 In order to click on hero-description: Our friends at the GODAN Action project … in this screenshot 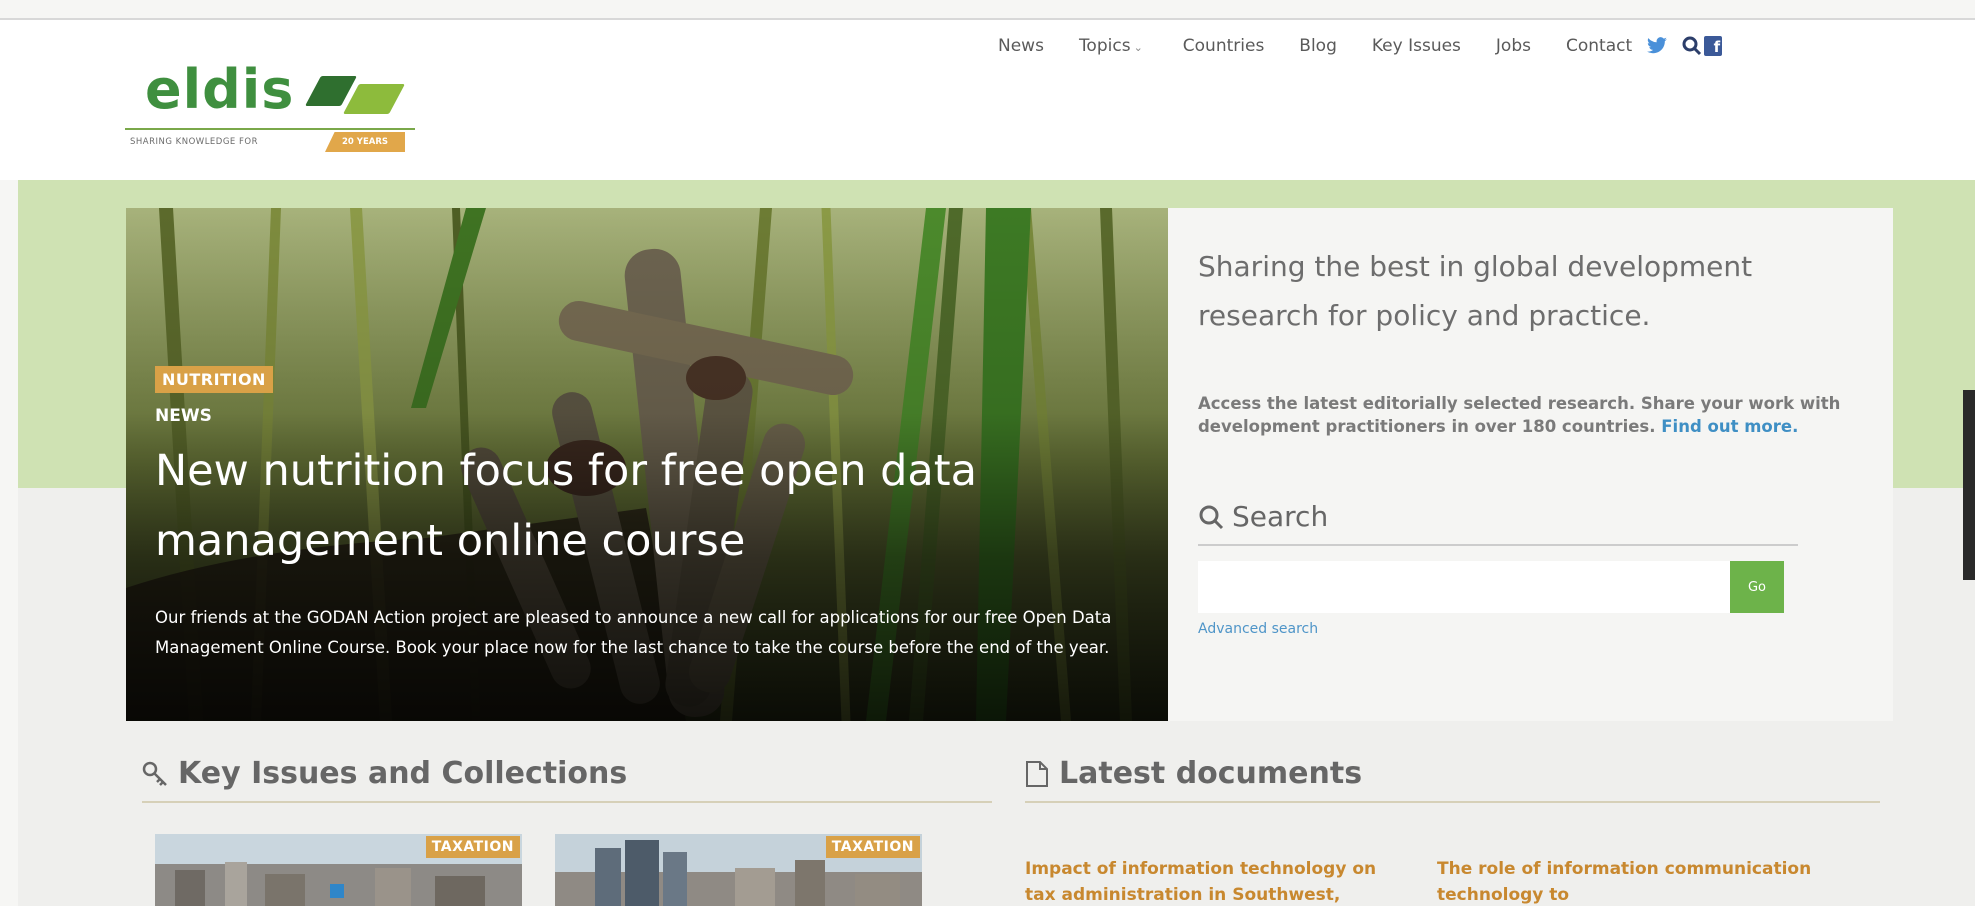, I will do `click(633, 632)`.